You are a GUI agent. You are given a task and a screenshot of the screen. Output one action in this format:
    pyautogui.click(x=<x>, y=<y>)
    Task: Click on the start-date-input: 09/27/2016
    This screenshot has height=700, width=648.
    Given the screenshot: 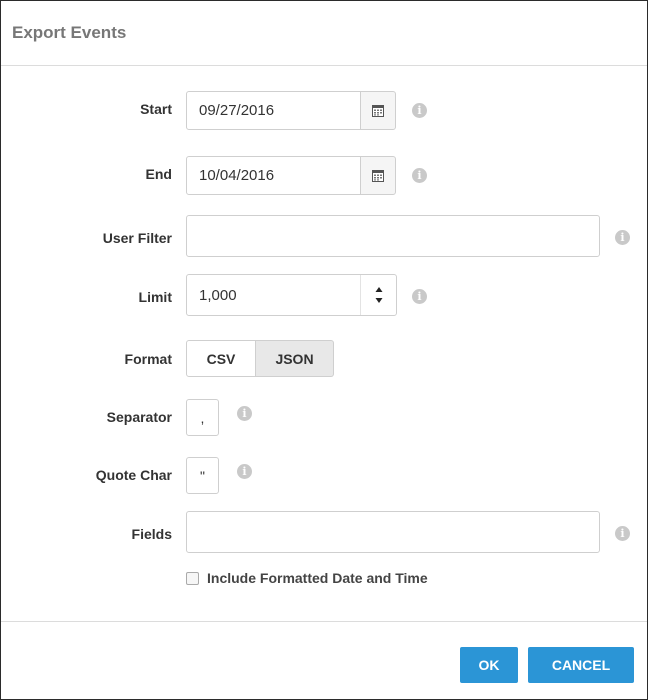 What is the action you would take?
    pyautogui.click(x=273, y=110)
    